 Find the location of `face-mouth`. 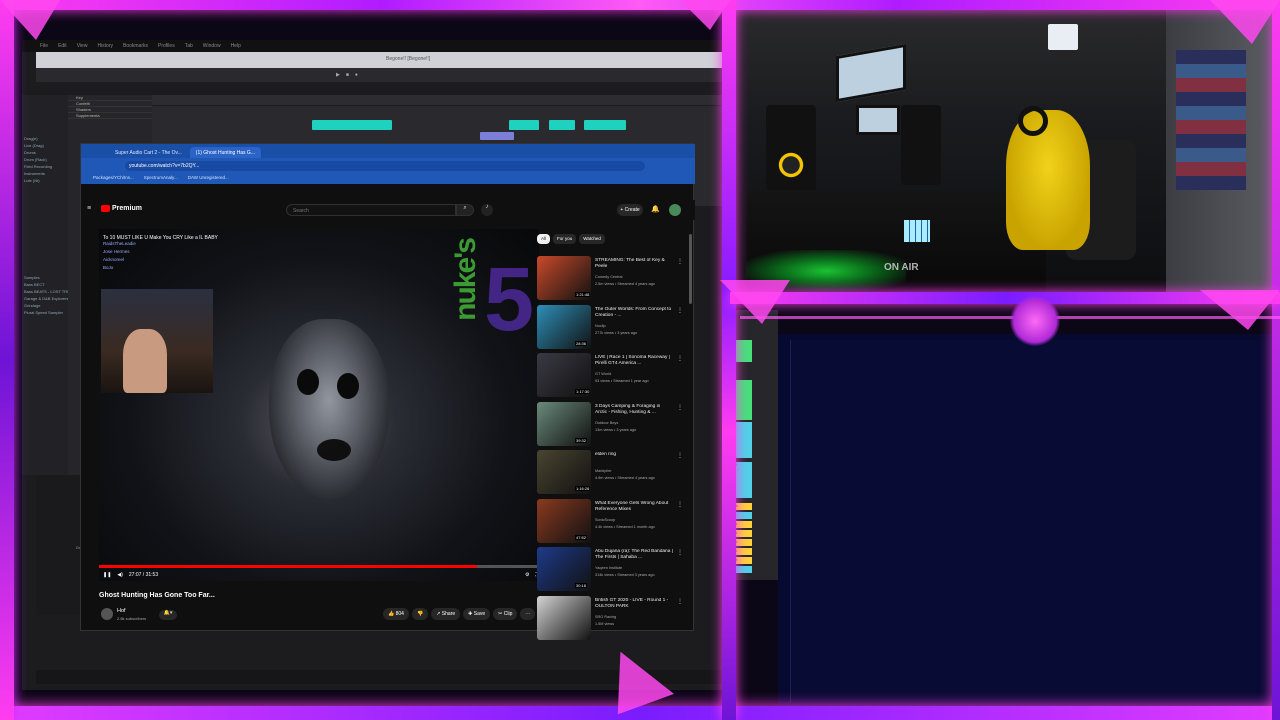

face-mouth is located at coordinates (334, 450).